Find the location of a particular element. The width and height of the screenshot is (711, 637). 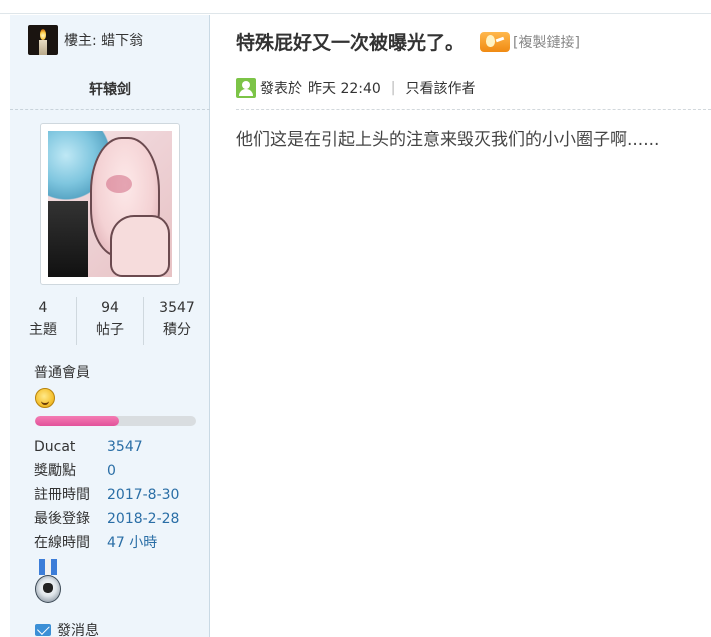

send-message-link: 發消息 is located at coordinates (67, 628).